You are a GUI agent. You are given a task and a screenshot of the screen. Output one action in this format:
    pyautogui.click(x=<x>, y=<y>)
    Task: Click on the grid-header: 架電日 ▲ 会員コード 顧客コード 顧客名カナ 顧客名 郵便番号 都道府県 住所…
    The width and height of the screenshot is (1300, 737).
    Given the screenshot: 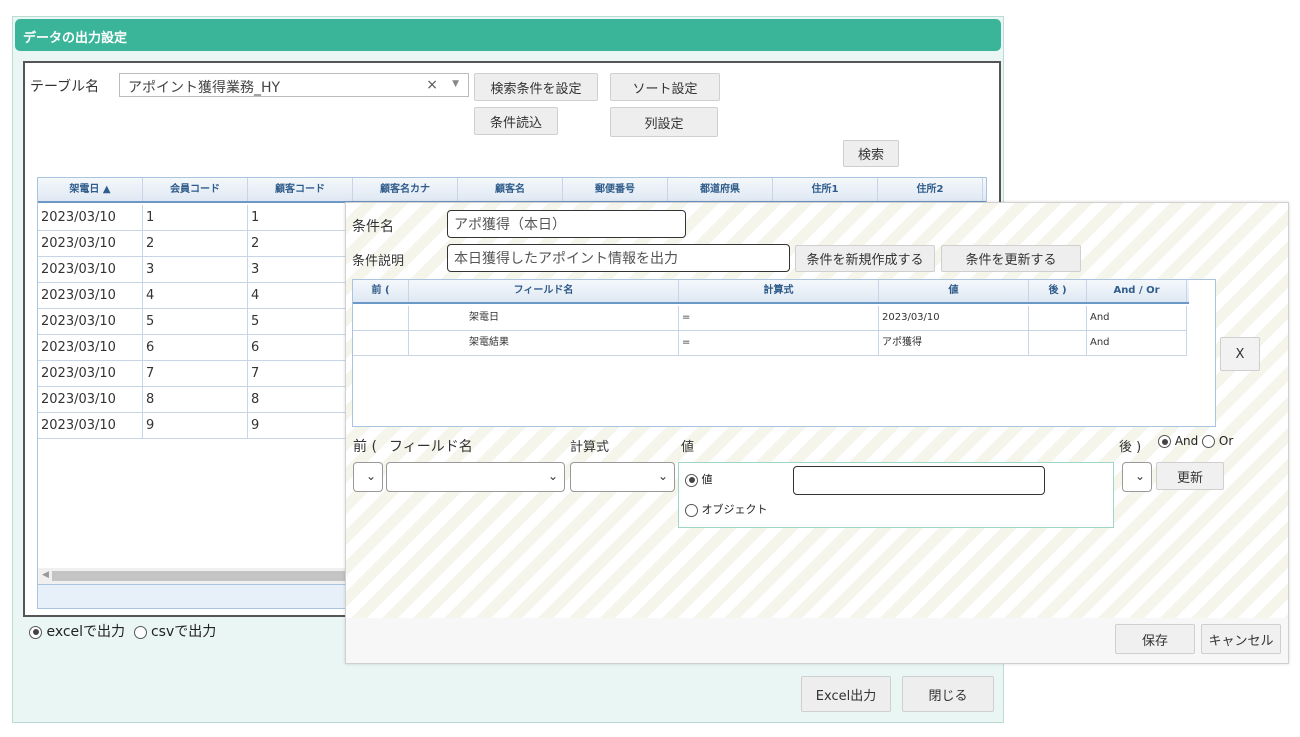 What is the action you would take?
    pyautogui.click(x=512, y=190)
    